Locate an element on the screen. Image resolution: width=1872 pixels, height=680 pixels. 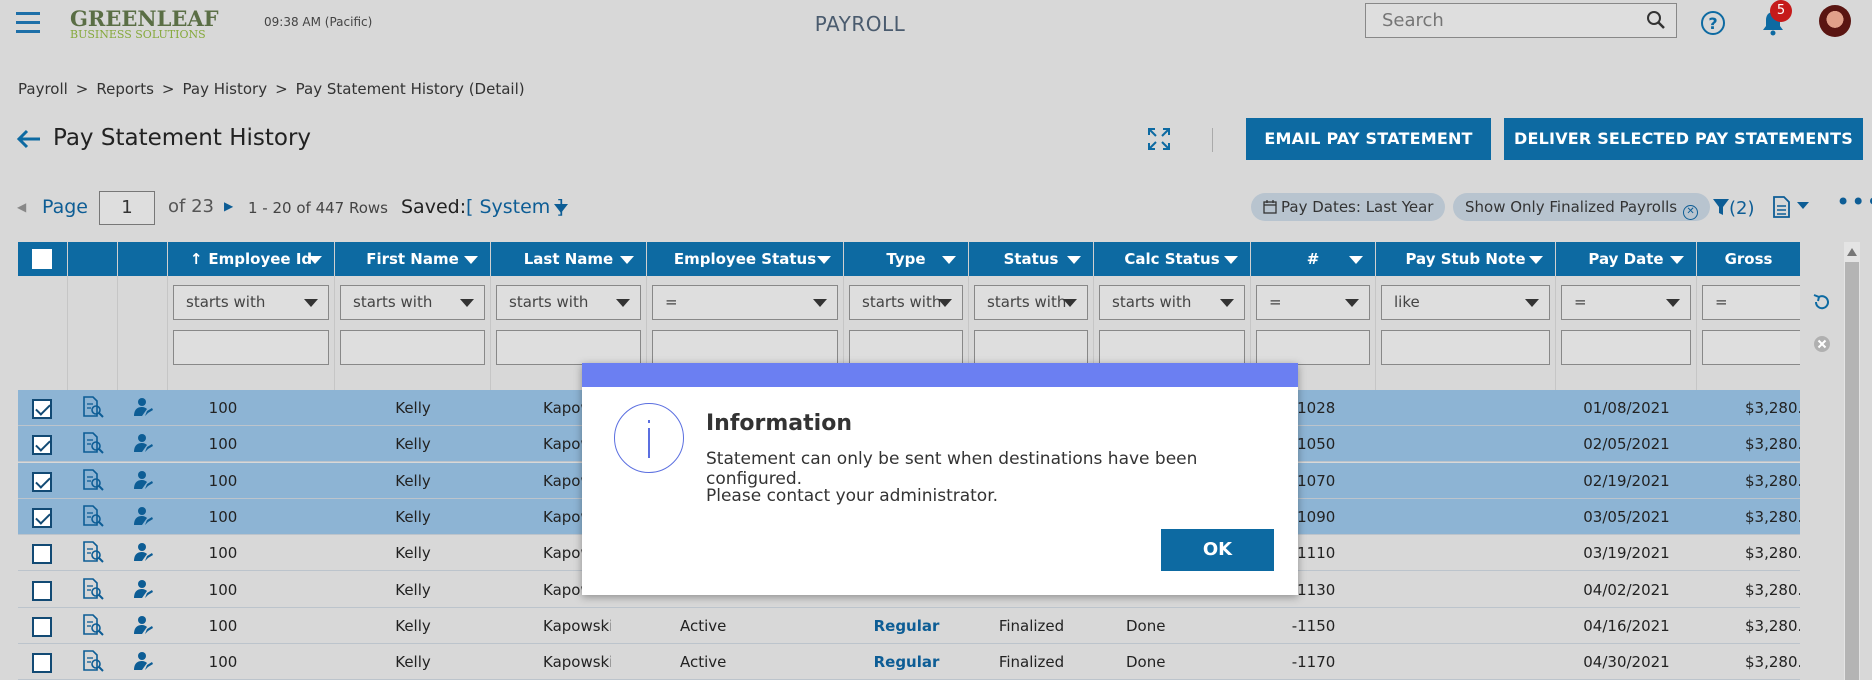
avatar is located at coordinates (1835, 21).